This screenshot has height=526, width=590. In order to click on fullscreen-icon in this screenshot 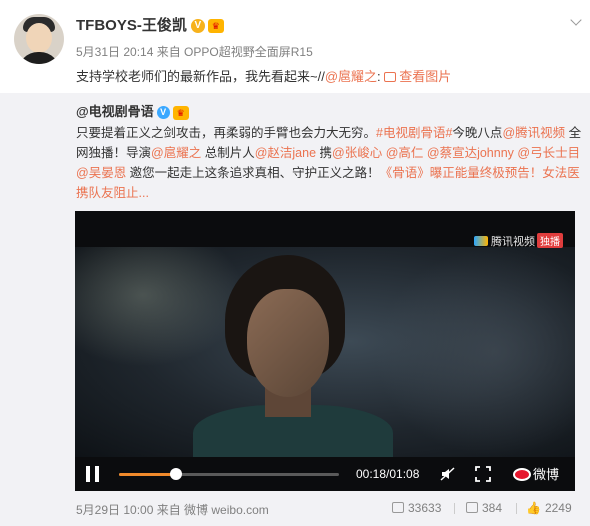, I will do `click(483, 474)`.